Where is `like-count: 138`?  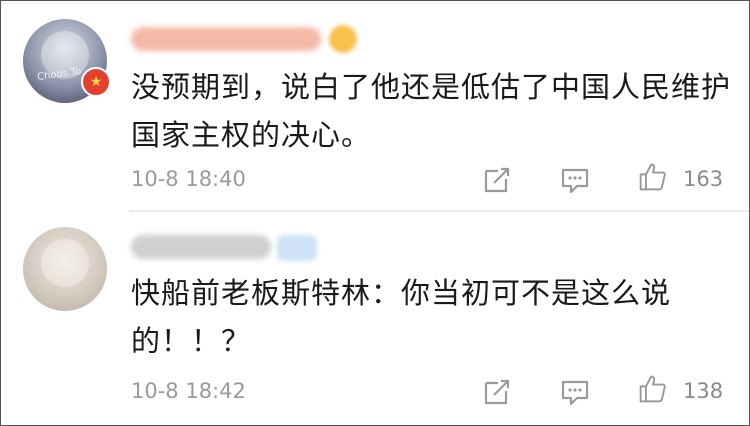 like-count: 138 is located at coordinates (703, 391).